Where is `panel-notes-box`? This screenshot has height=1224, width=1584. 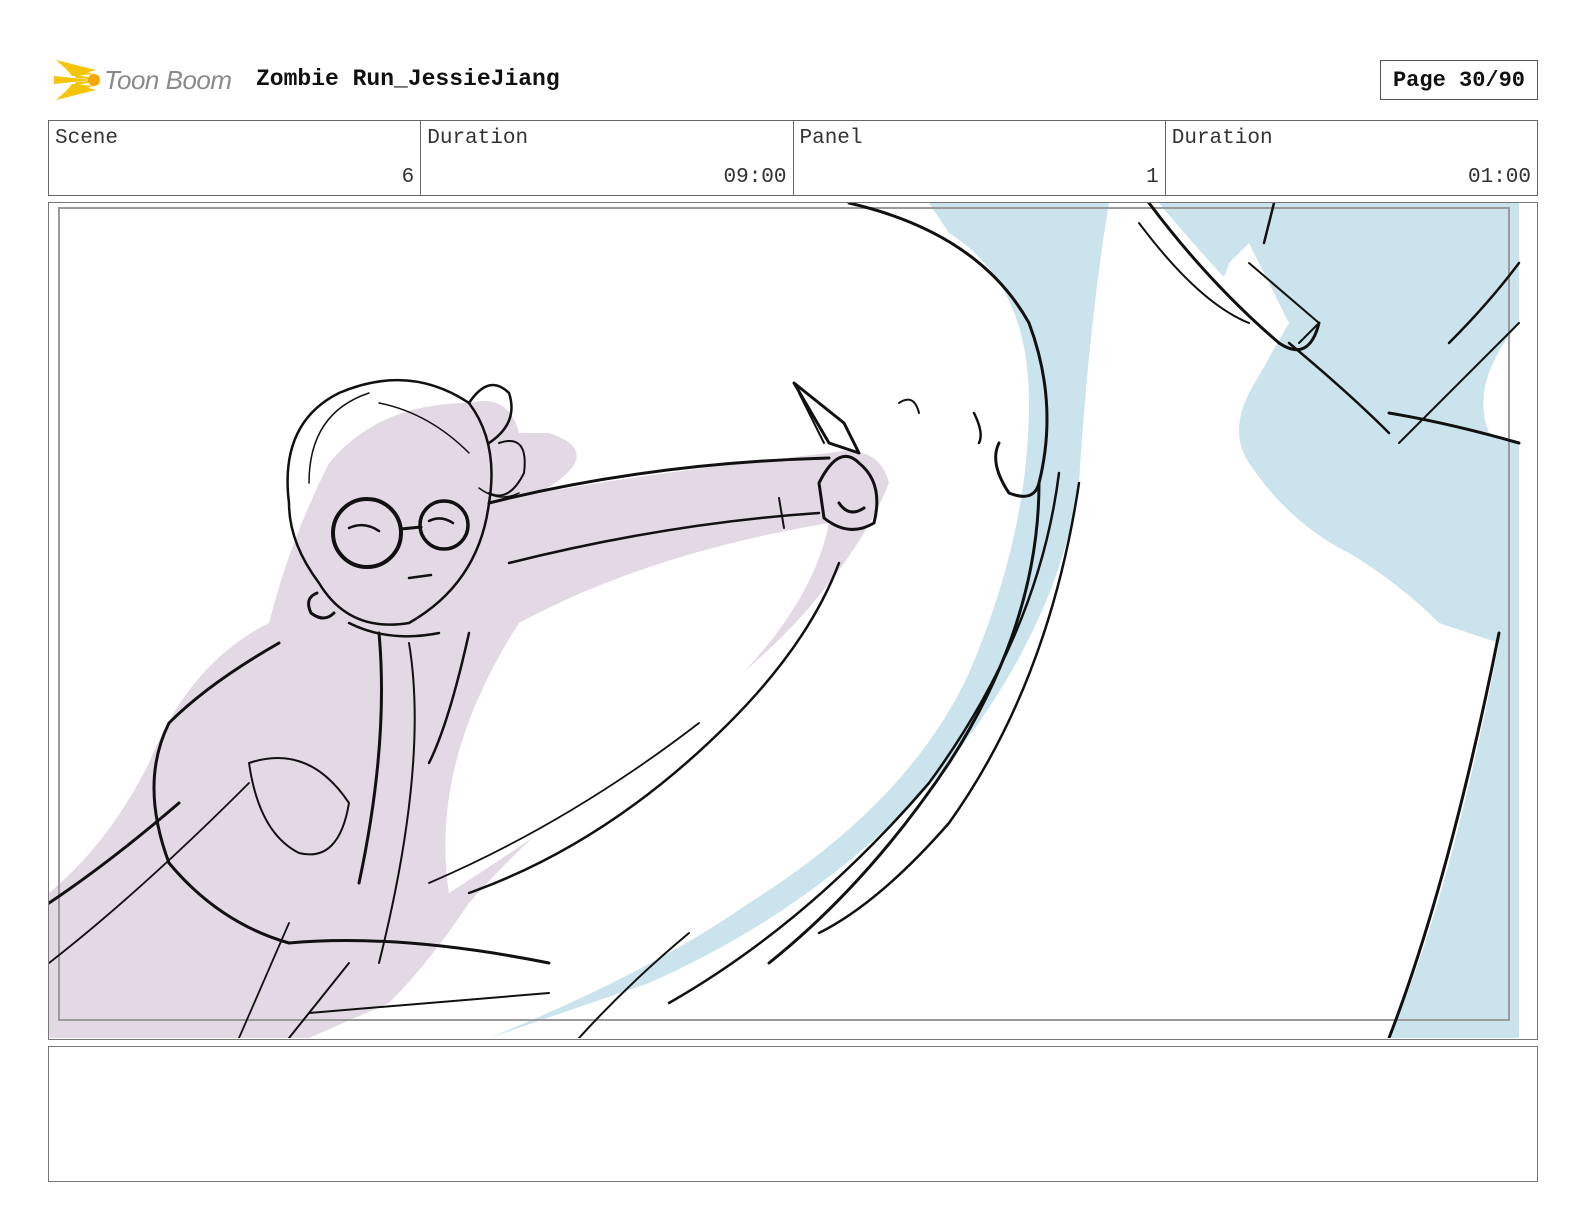 panel-notes-box is located at coordinates (793, 1114).